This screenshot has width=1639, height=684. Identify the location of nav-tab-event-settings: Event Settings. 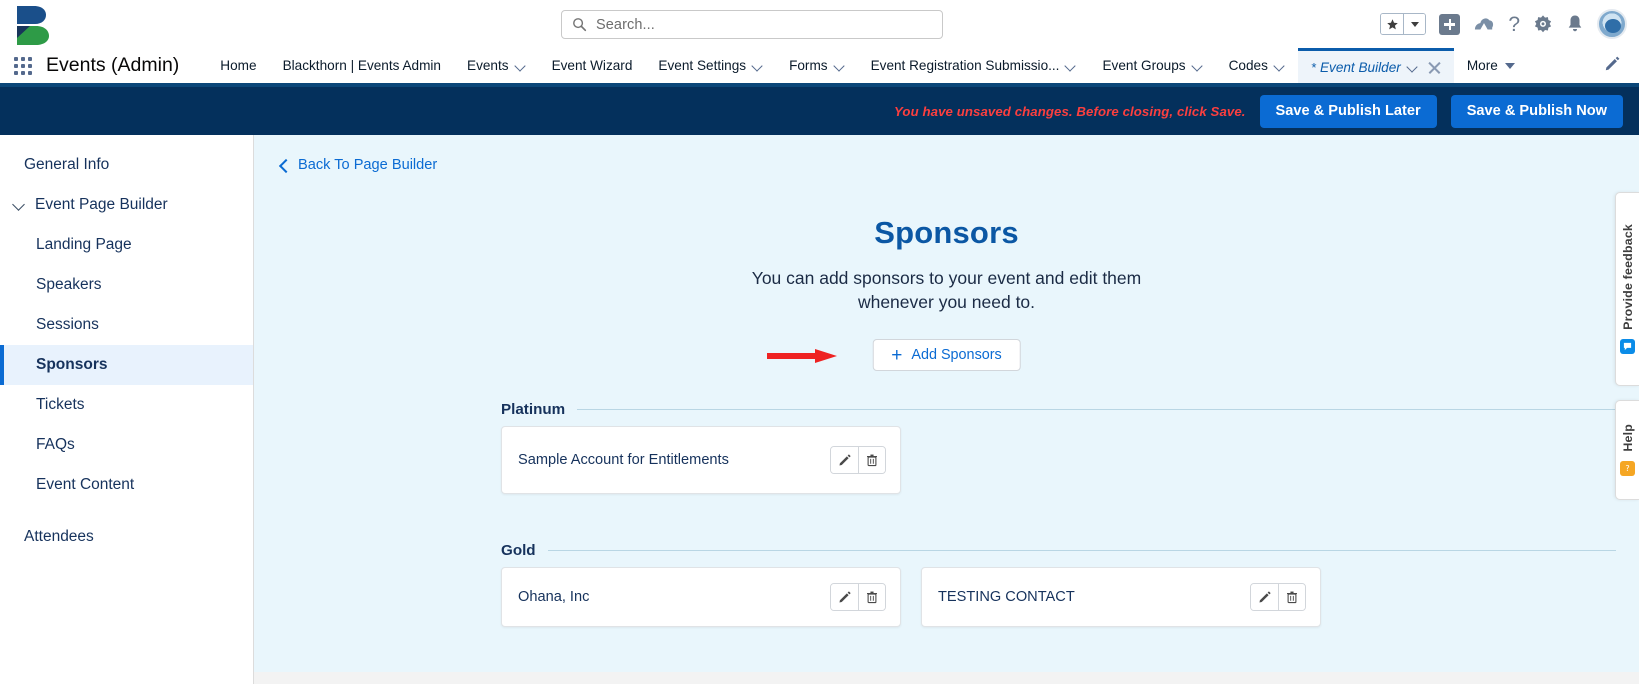
(710, 65).